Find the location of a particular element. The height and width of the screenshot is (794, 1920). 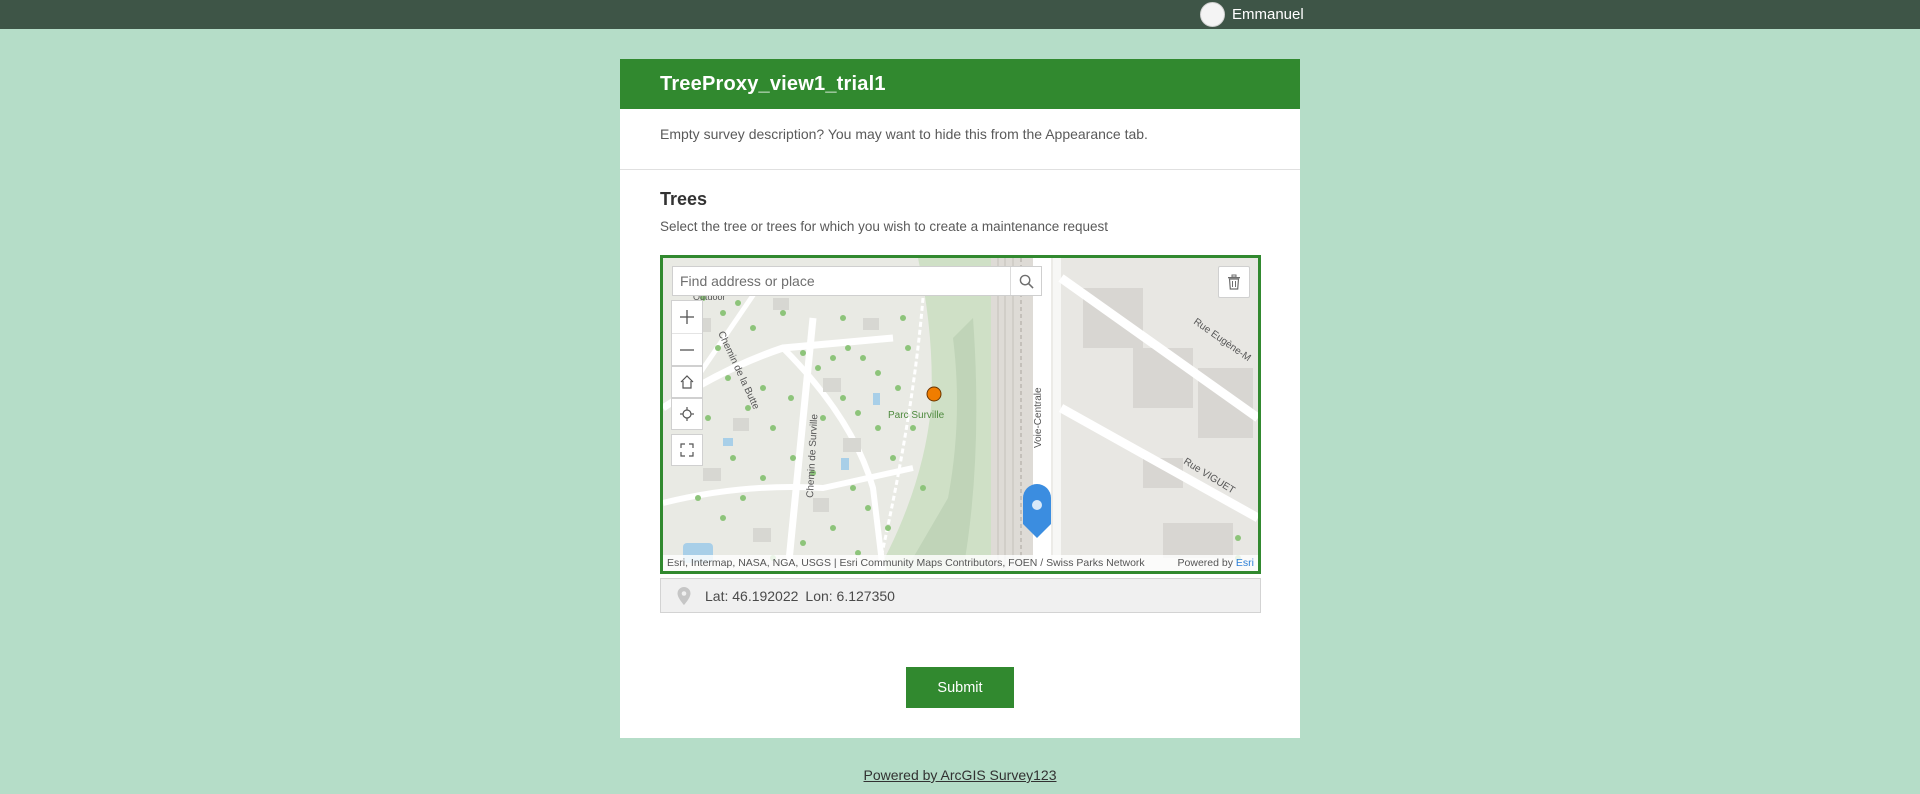

submit-button: Submit is located at coordinates (960, 687).